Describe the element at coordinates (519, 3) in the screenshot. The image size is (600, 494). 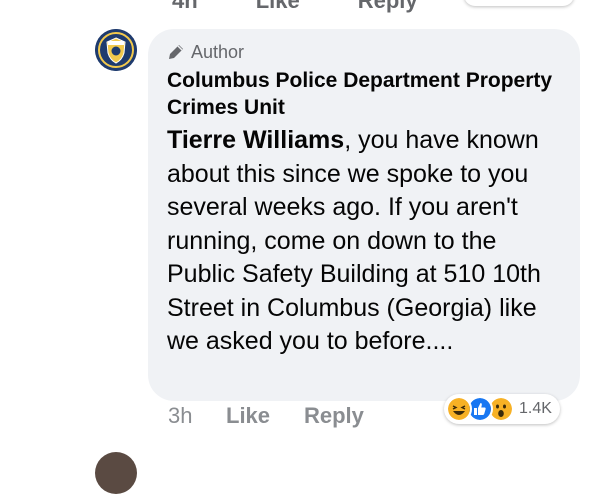
I see `previous-comment-reactions` at that location.